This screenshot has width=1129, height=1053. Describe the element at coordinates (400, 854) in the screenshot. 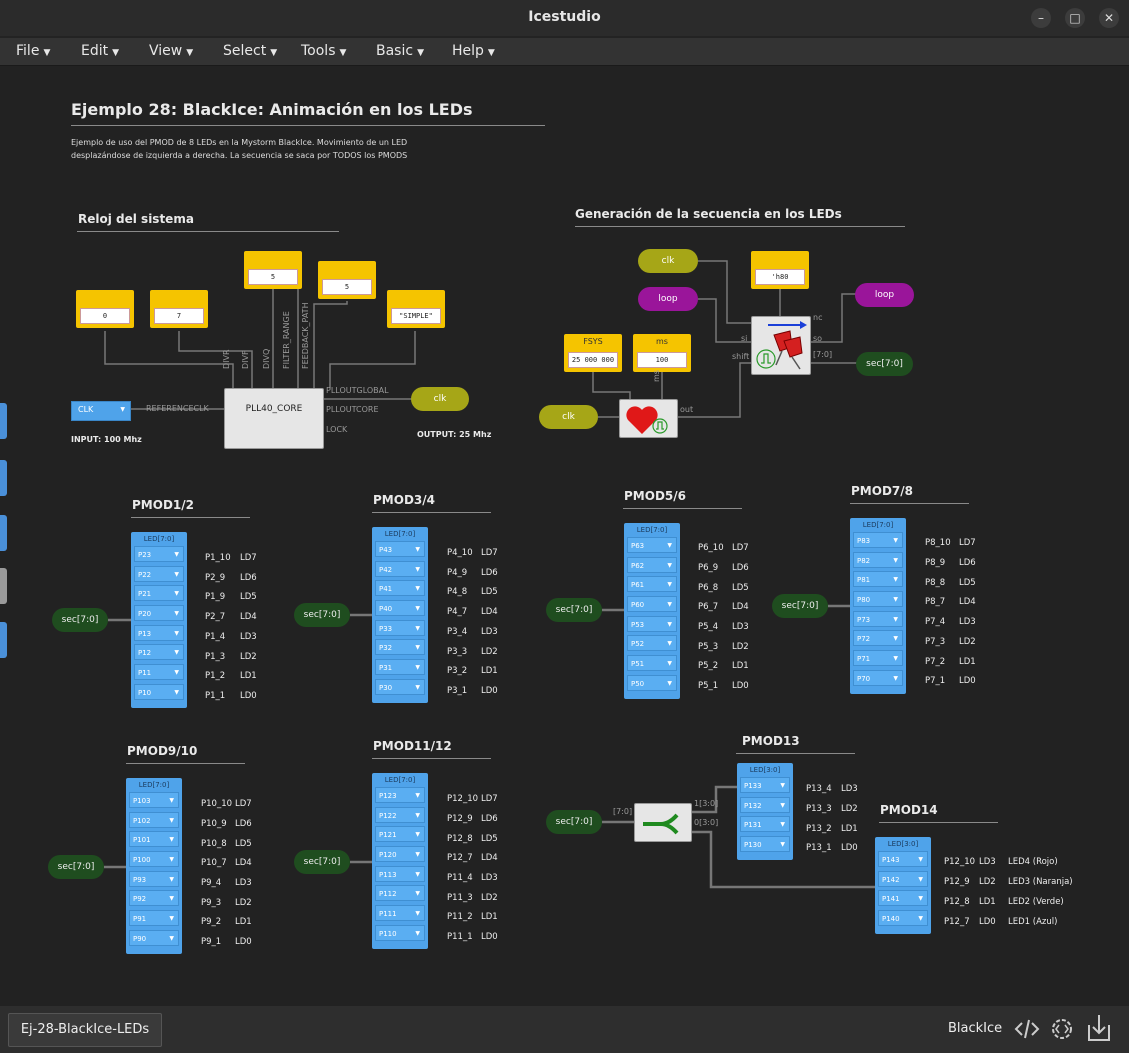

I see `pin-select: P120 ▼` at that location.